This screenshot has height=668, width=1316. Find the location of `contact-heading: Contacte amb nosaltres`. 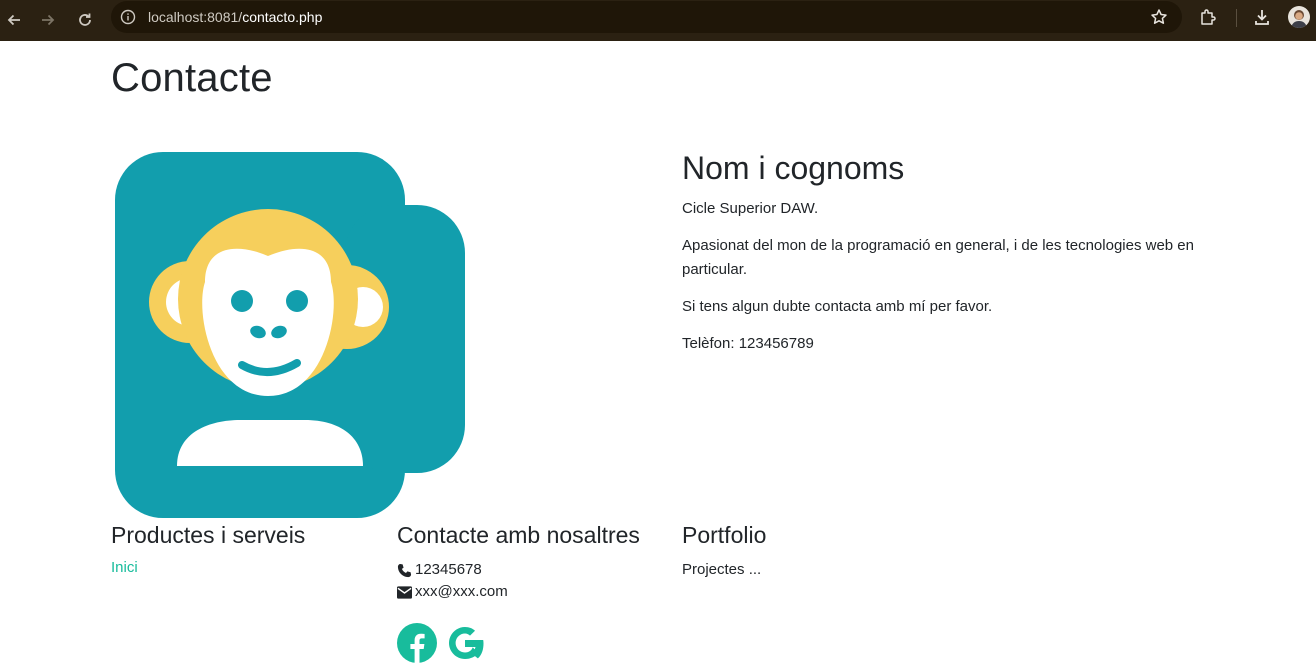

contact-heading: Contacte amb nosaltres is located at coordinates (518, 535).